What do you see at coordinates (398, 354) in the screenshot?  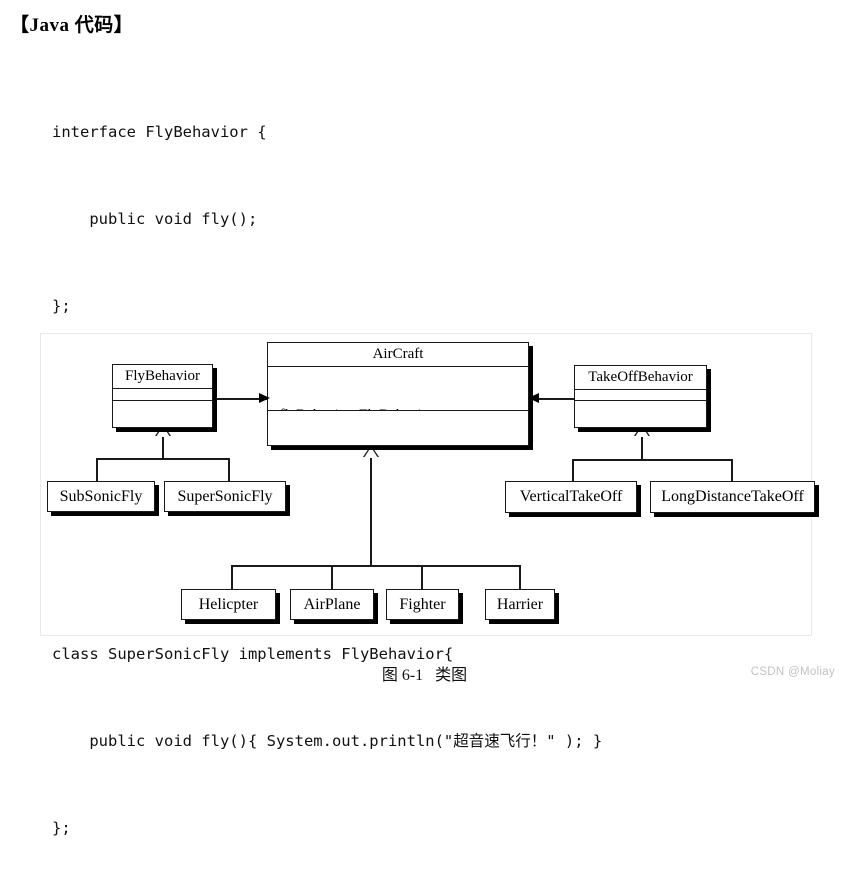 I see `uml-class-name-aircraft: AirCraft` at bounding box center [398, 354].